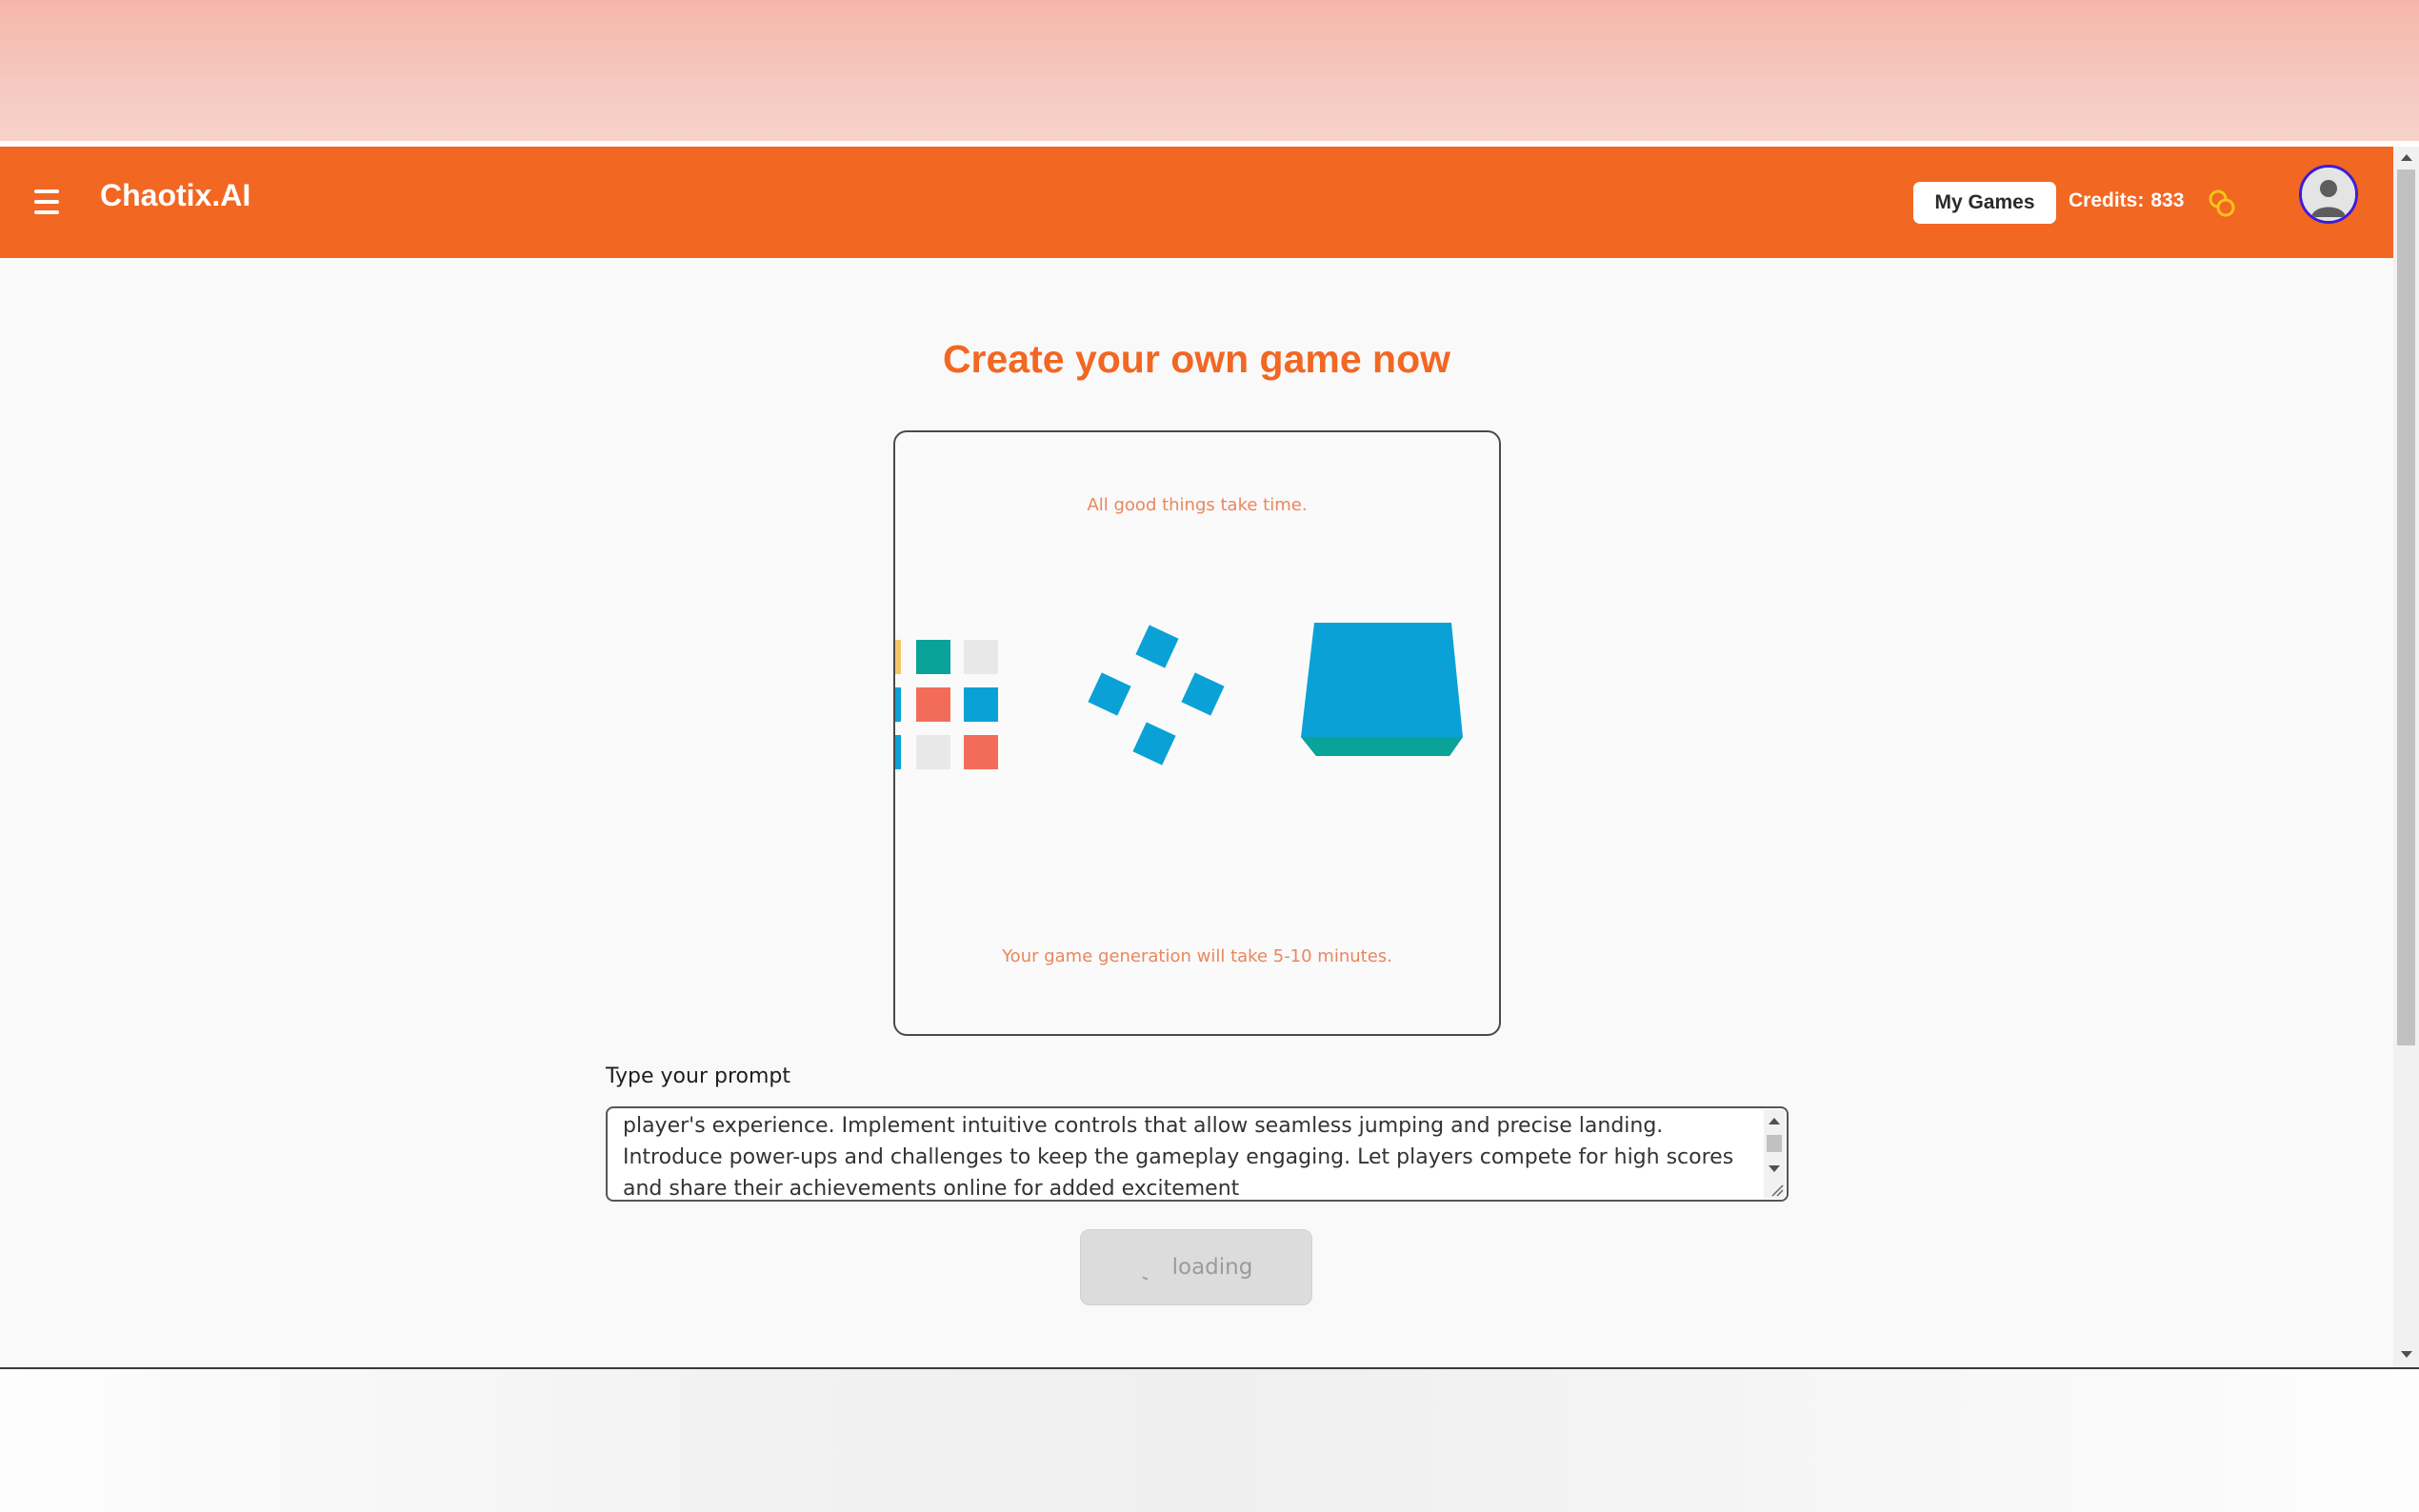  I want to click on credits-value: 833, so click(2167, 200).